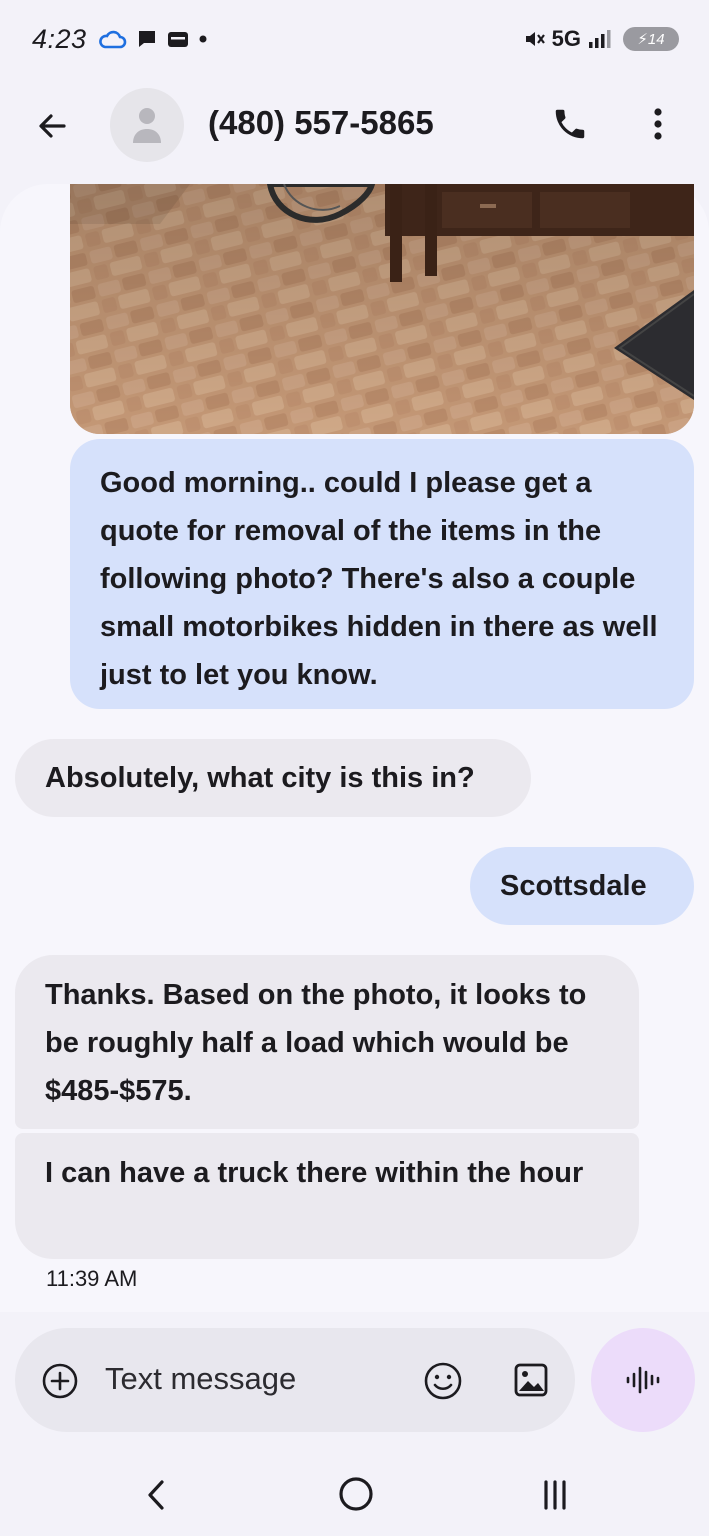 This screenshot has width=709, height=1536. I want to click on compose-field: Text message, so click(295, 1380).